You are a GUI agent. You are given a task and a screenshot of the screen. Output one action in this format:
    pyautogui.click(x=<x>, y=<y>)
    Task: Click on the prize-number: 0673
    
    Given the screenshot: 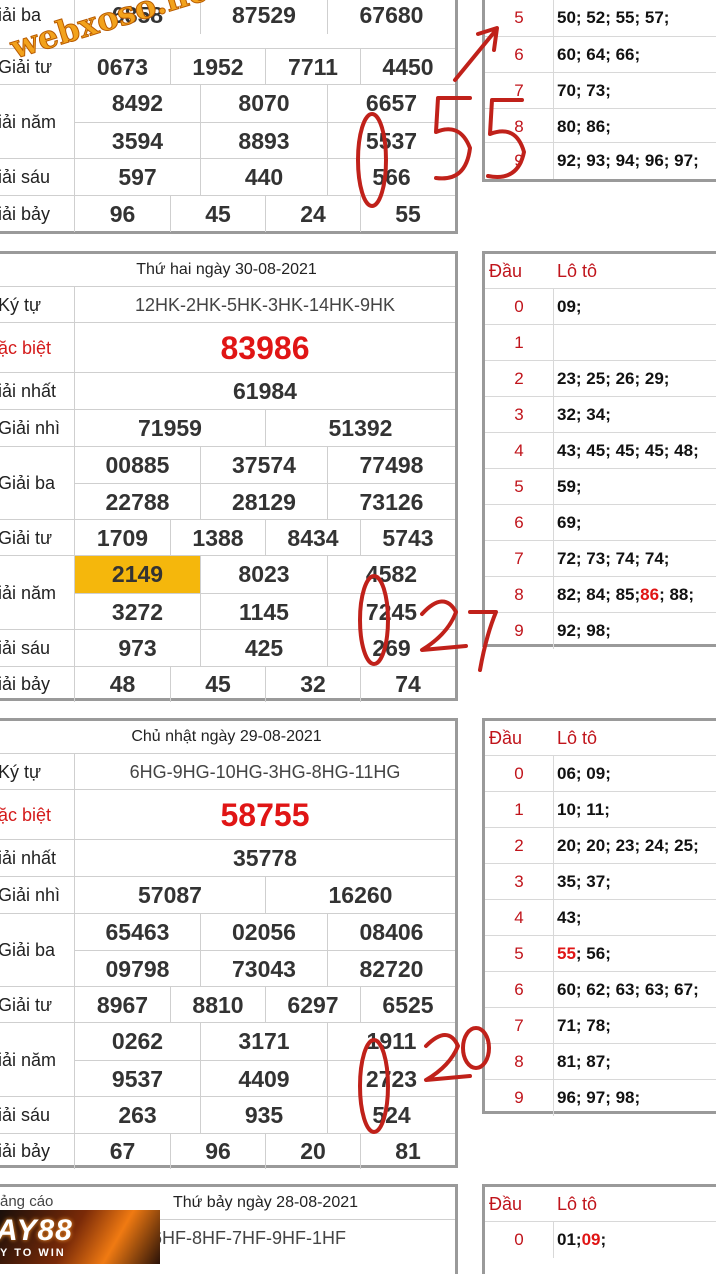 What is the action you would take?
    pyautogui.click(x=122, y=66)
    